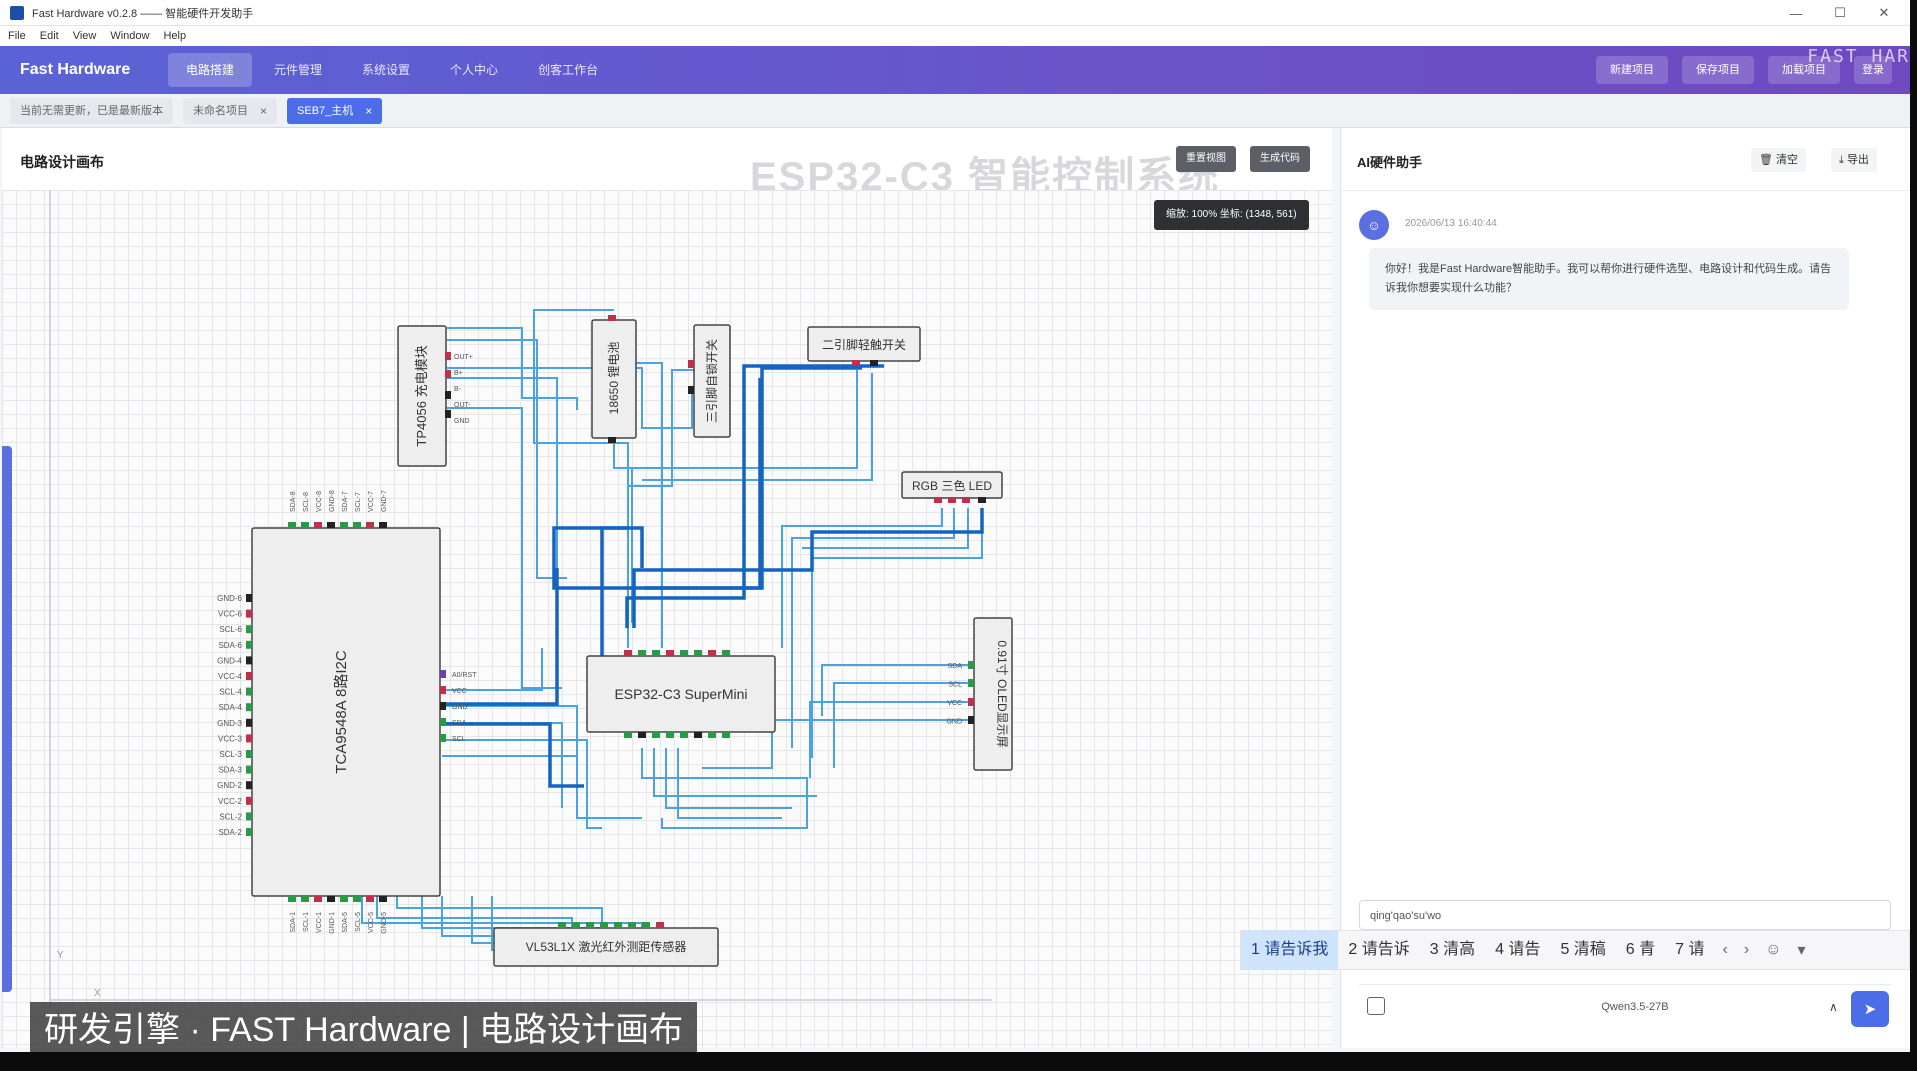 The width and height of the screenshot is (1917, 1071). I want to click on ime-candidate: 5 清稿, so click(1582, 950).